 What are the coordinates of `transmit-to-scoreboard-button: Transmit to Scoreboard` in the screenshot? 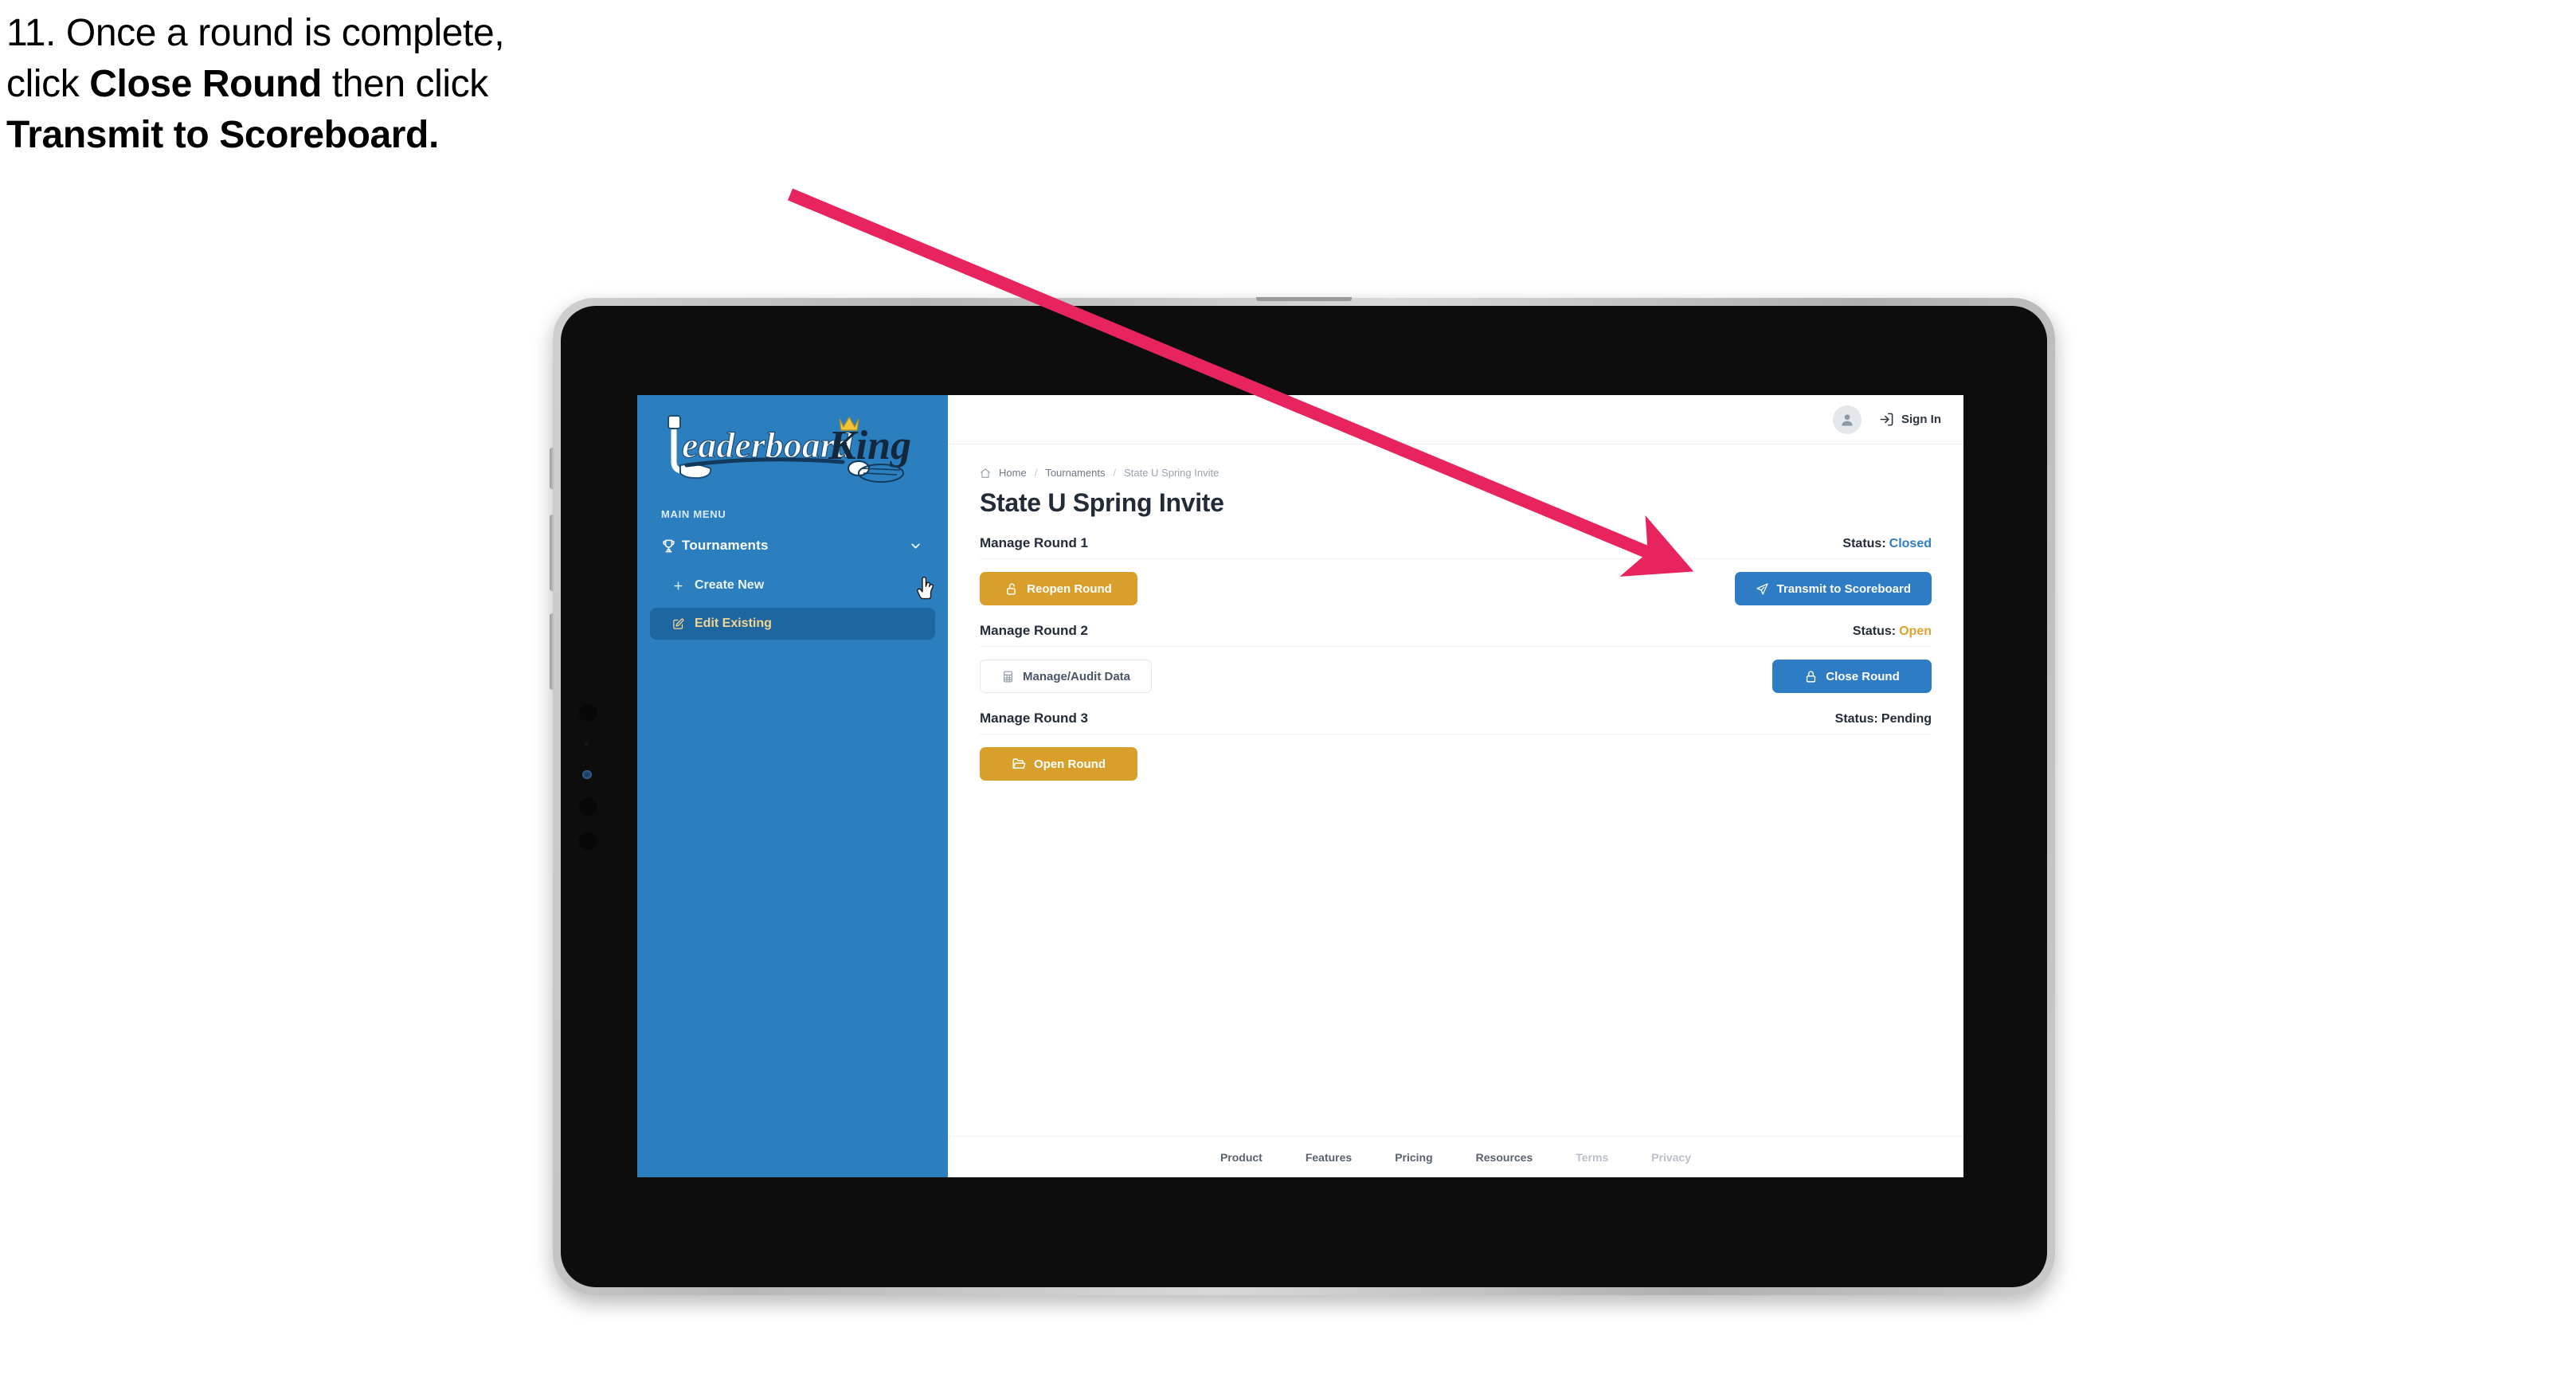 It's located at (1833, 588).